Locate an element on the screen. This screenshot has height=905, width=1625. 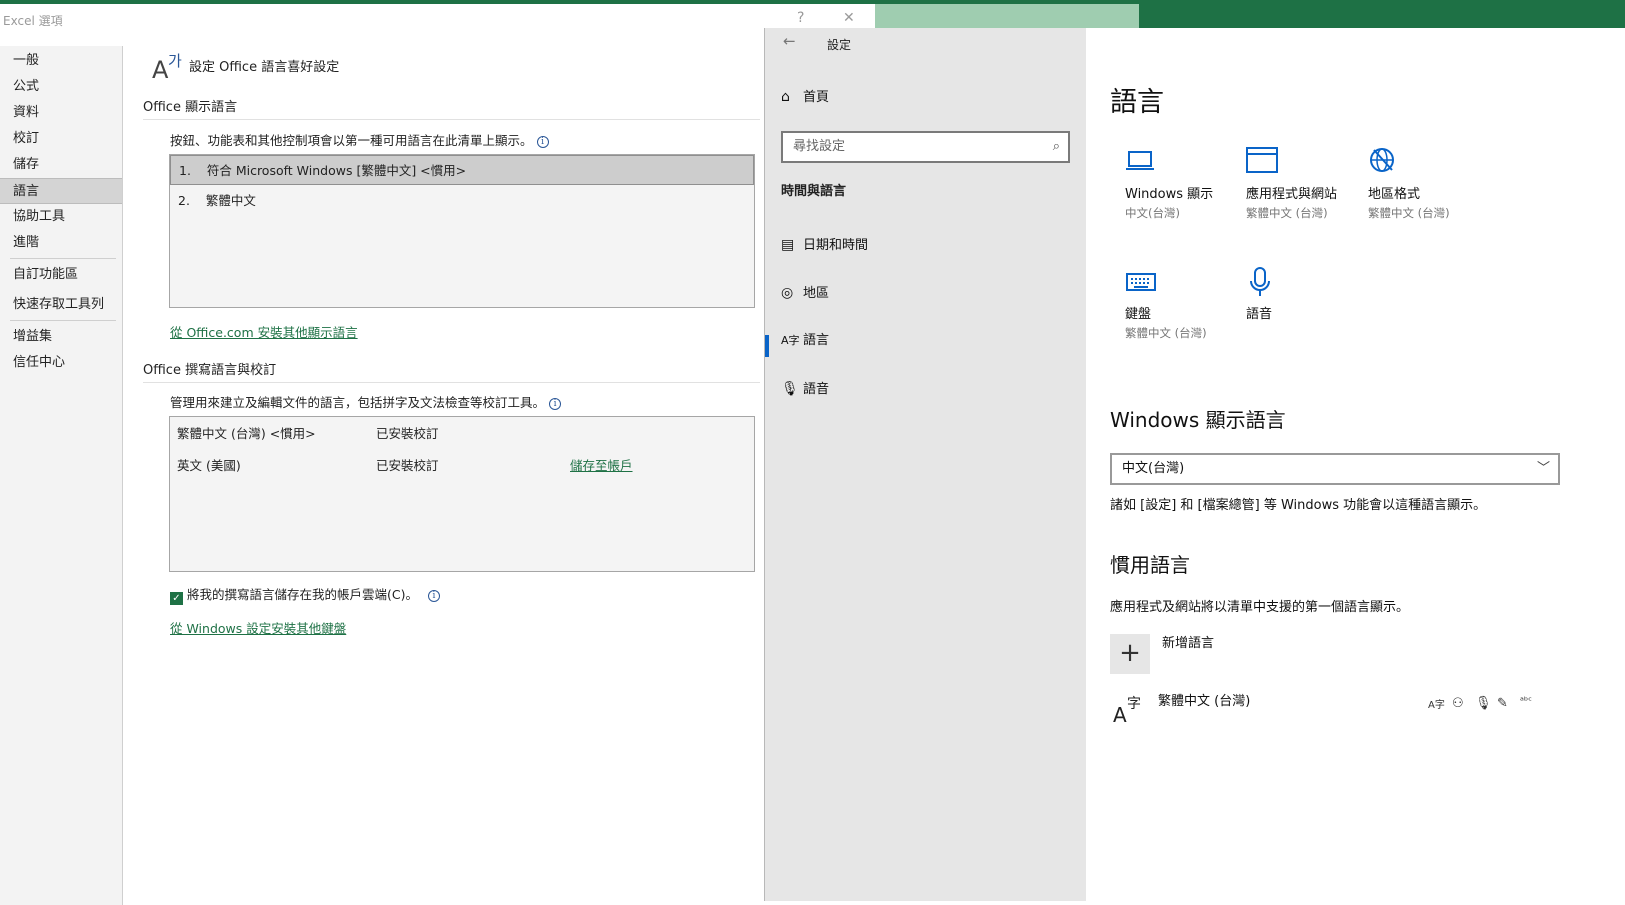
microphone-icon is located at coordinates (1301, 286).